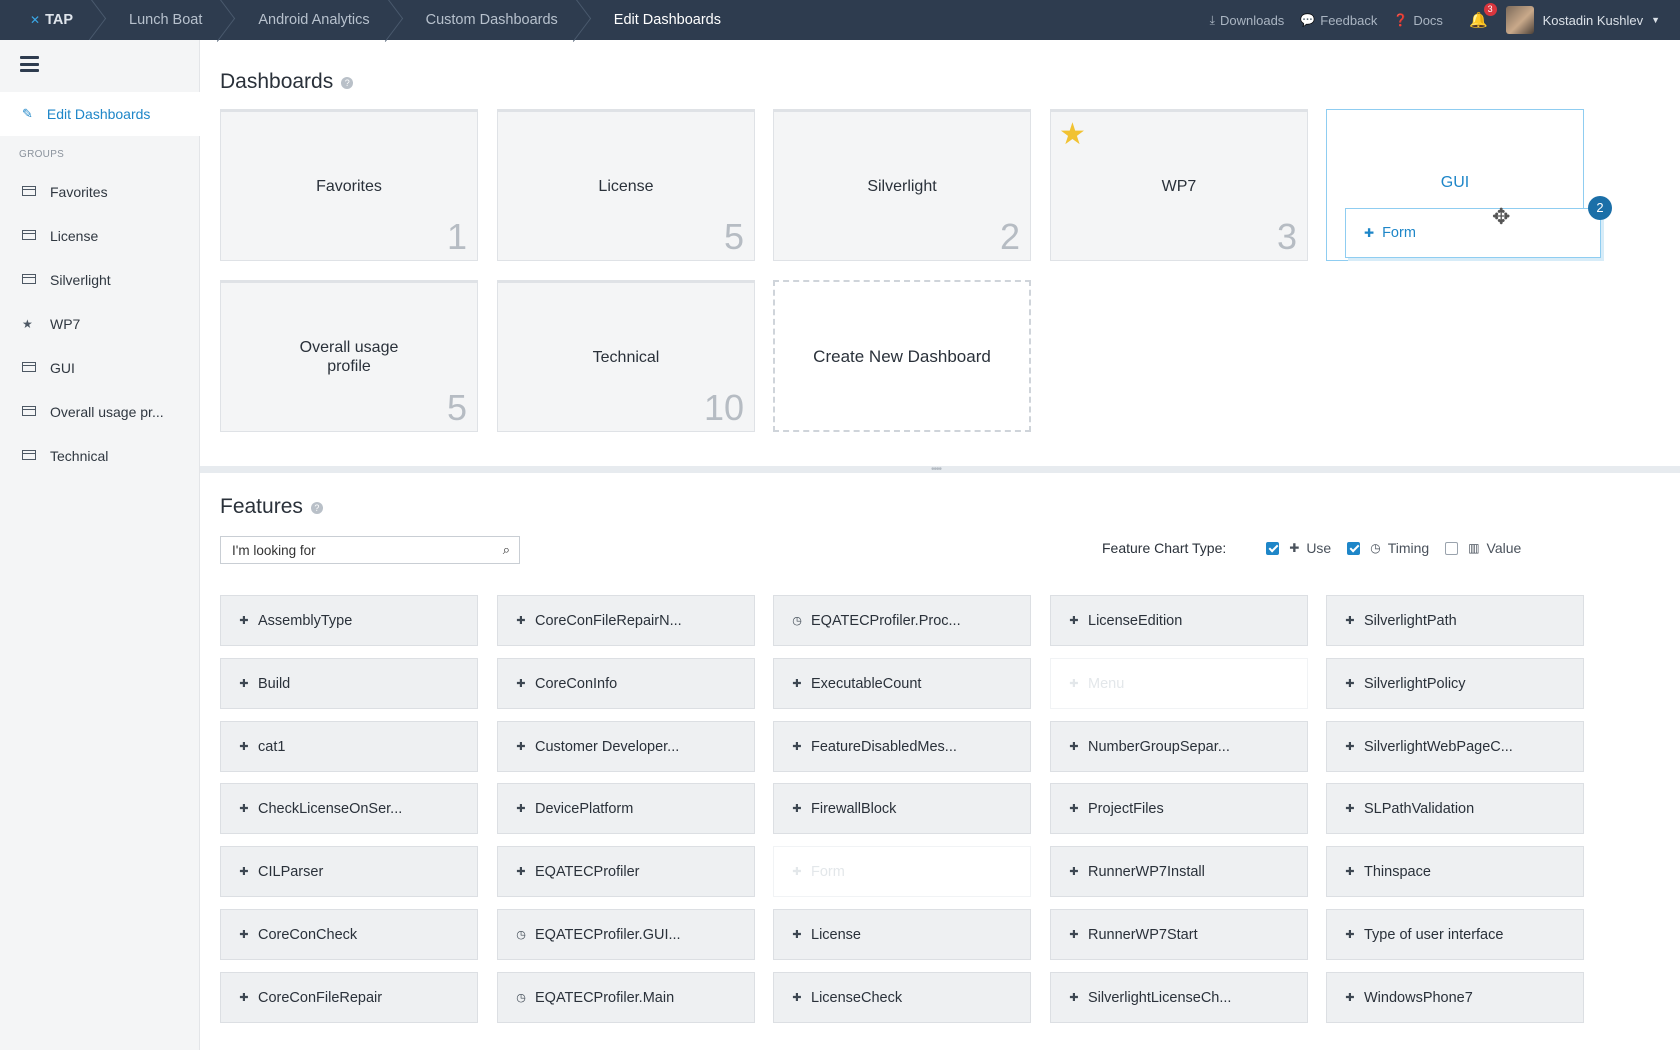 The image size is (1680, 1050). I want to click on feature-item: ✚ LicenseEdition, so click(1179, 620).